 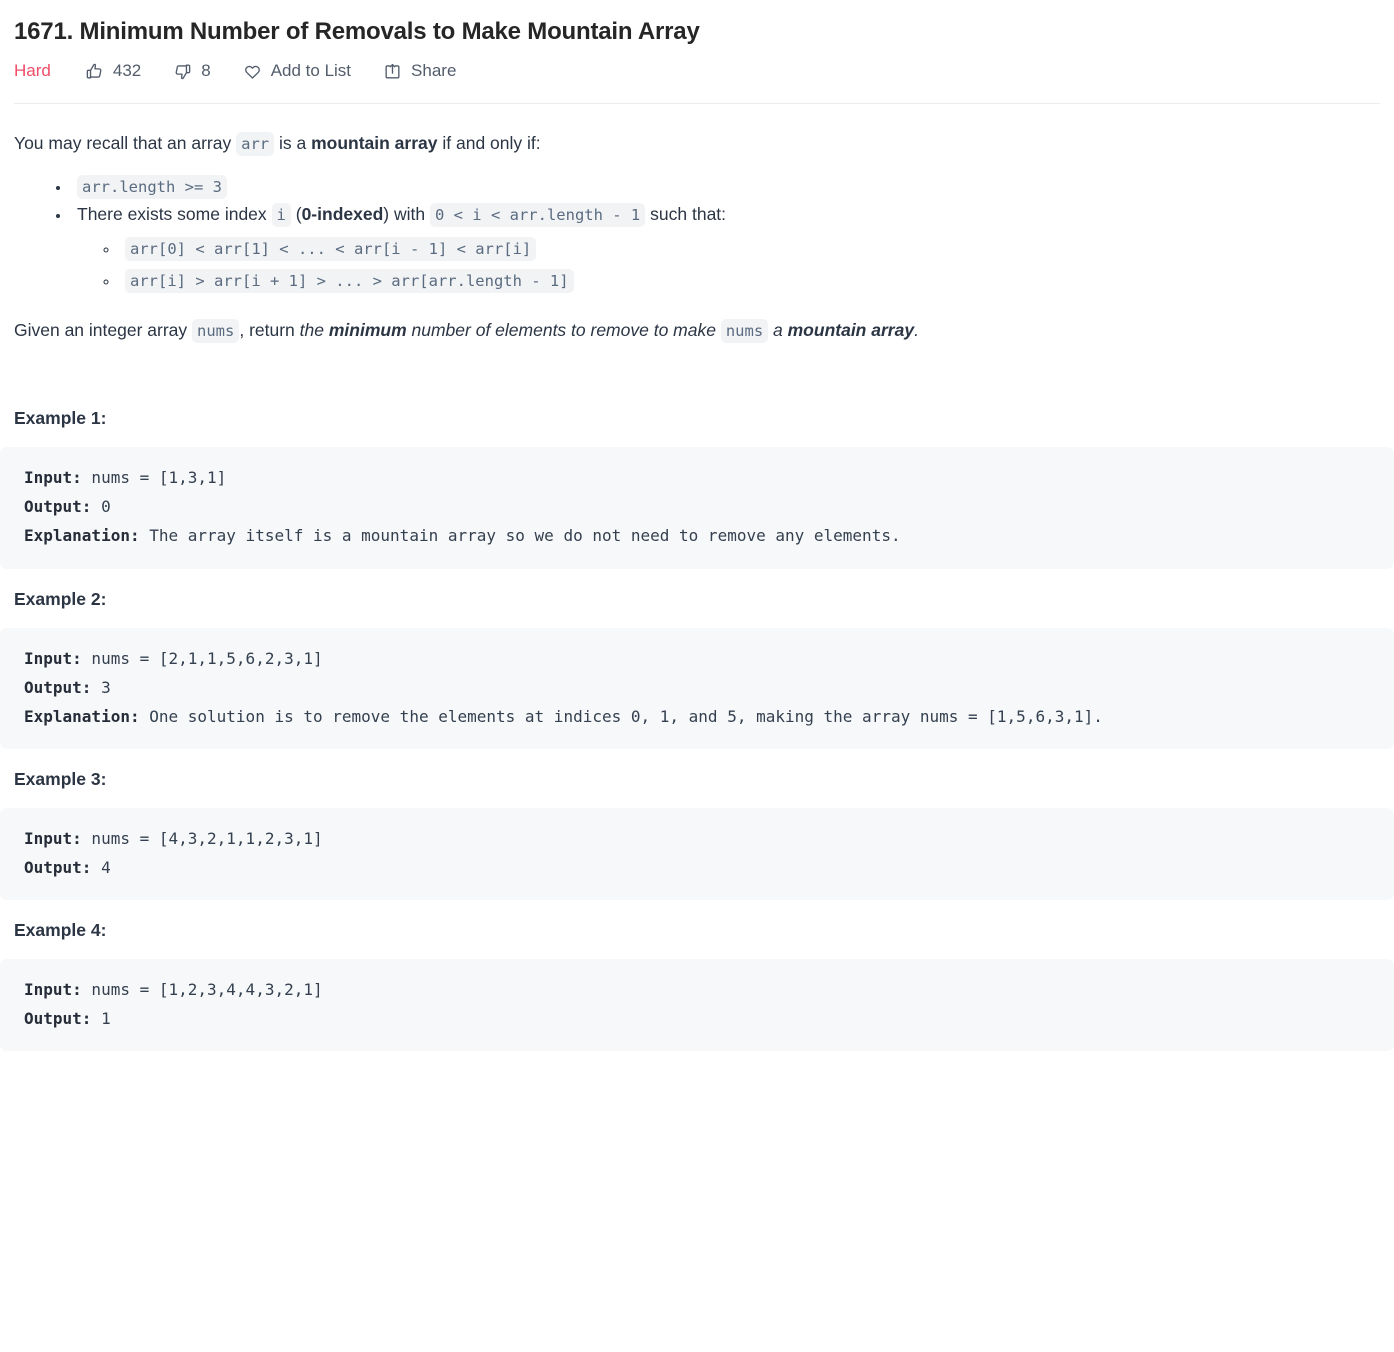 What do you see at coordinates (202, 990) in the screenshot?
I see `input-value: nums = [1,2,3,4,4,3,2,1]` at bounding box center [202, 990].